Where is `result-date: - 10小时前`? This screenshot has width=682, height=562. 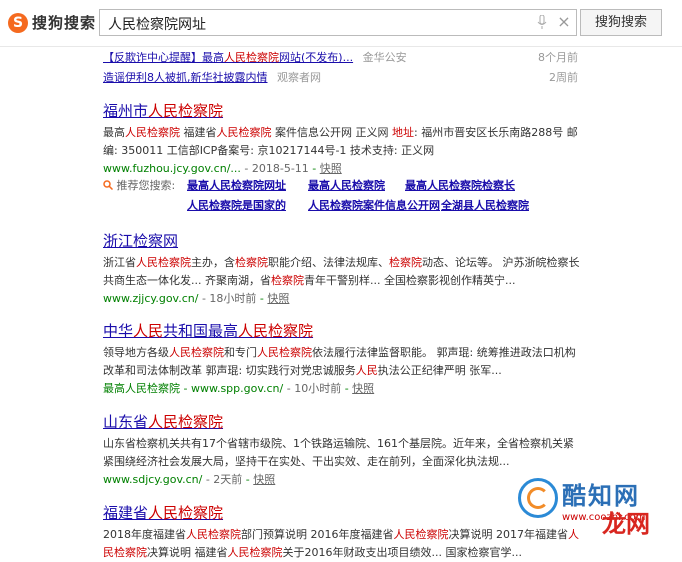 result-date: - 10小时前 is located at coordinates (312, 388).